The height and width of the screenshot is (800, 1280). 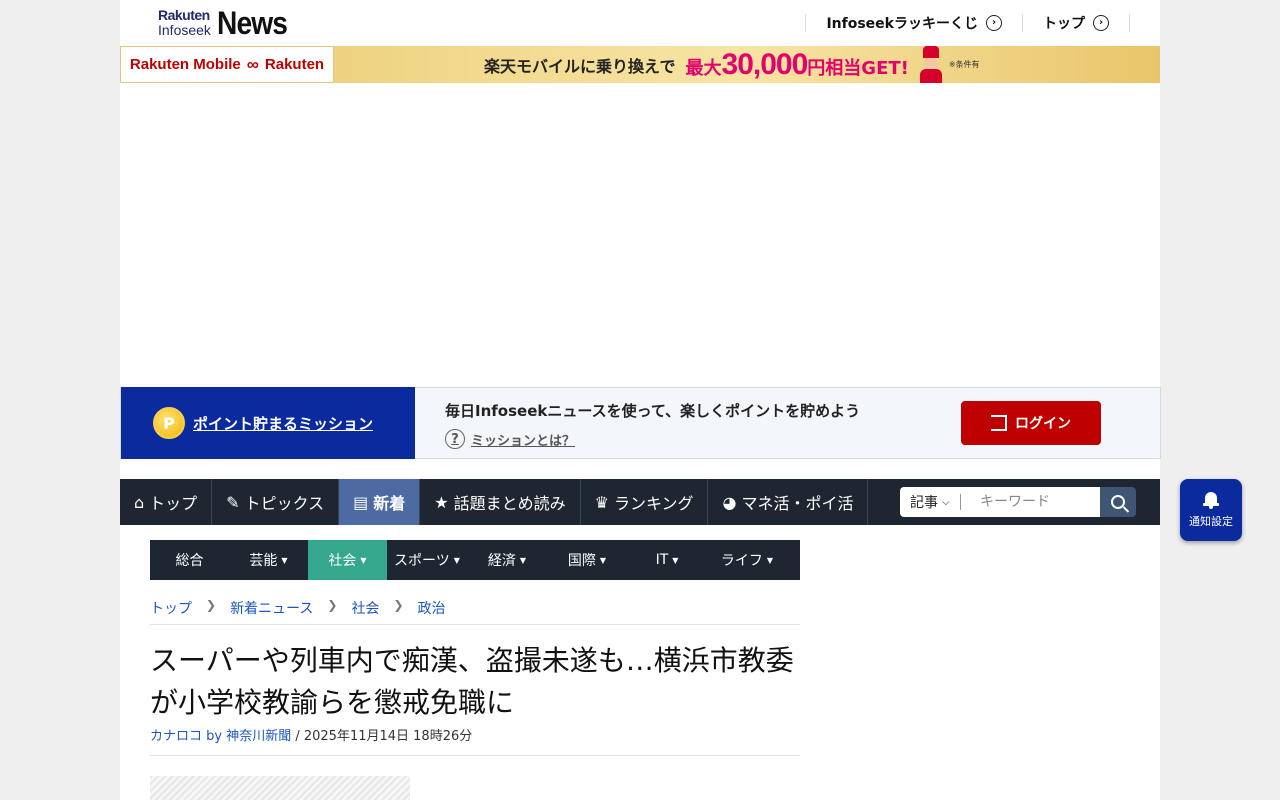 I want to click on article-title: スーパーや列車内で痴漢、盗撮未遂も…横浜市教委が小学校教諭らを懲戒免職に, so click(x=472, y=681).